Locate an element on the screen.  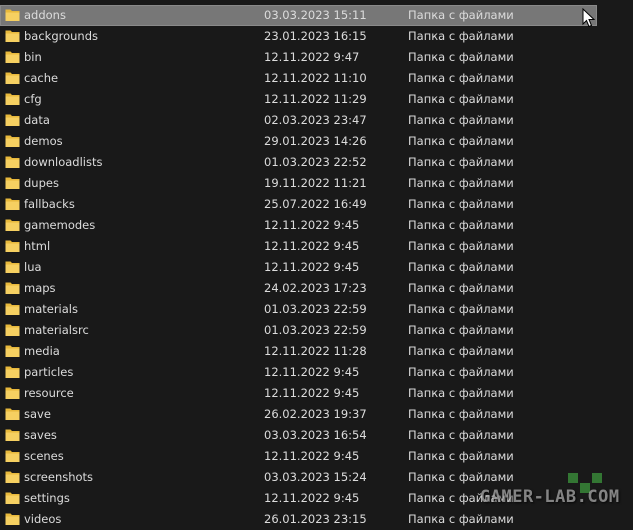
item-date-modified: 12.11.2022 9:47 is located at coordinates (312, 57).